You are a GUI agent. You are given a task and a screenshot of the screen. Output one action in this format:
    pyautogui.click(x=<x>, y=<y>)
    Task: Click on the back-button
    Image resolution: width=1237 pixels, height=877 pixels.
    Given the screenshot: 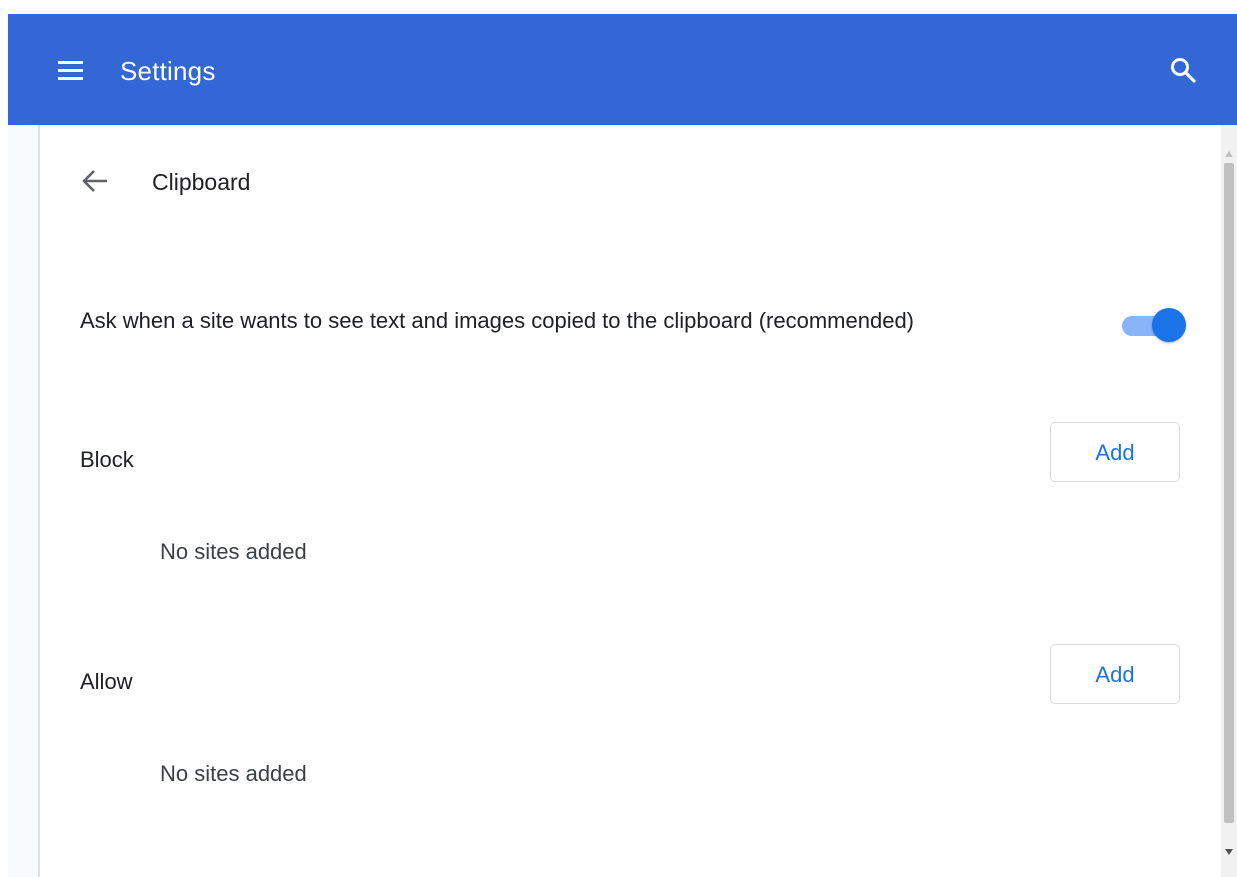 What is the action you would take?
    pyautogui.click(x=96, y=181)
    